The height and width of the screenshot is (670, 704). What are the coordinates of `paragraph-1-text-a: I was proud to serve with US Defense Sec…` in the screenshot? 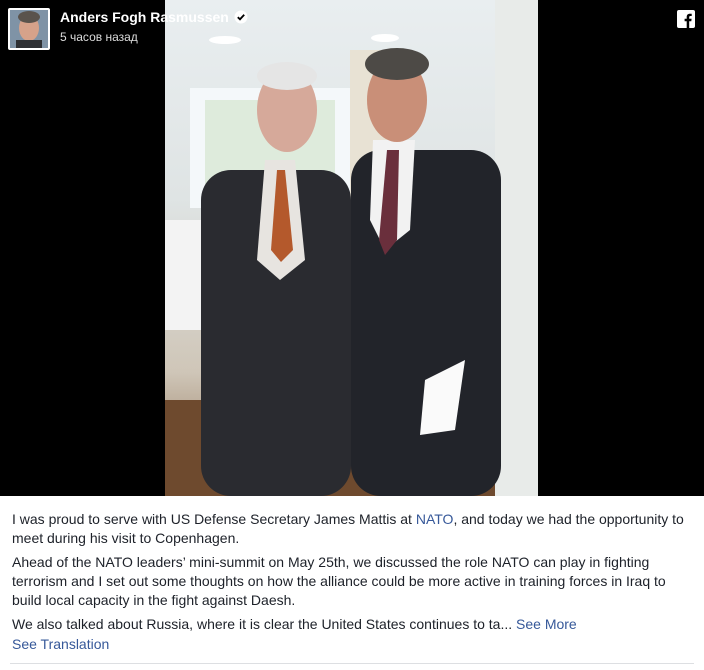 It's located at (214, 519).